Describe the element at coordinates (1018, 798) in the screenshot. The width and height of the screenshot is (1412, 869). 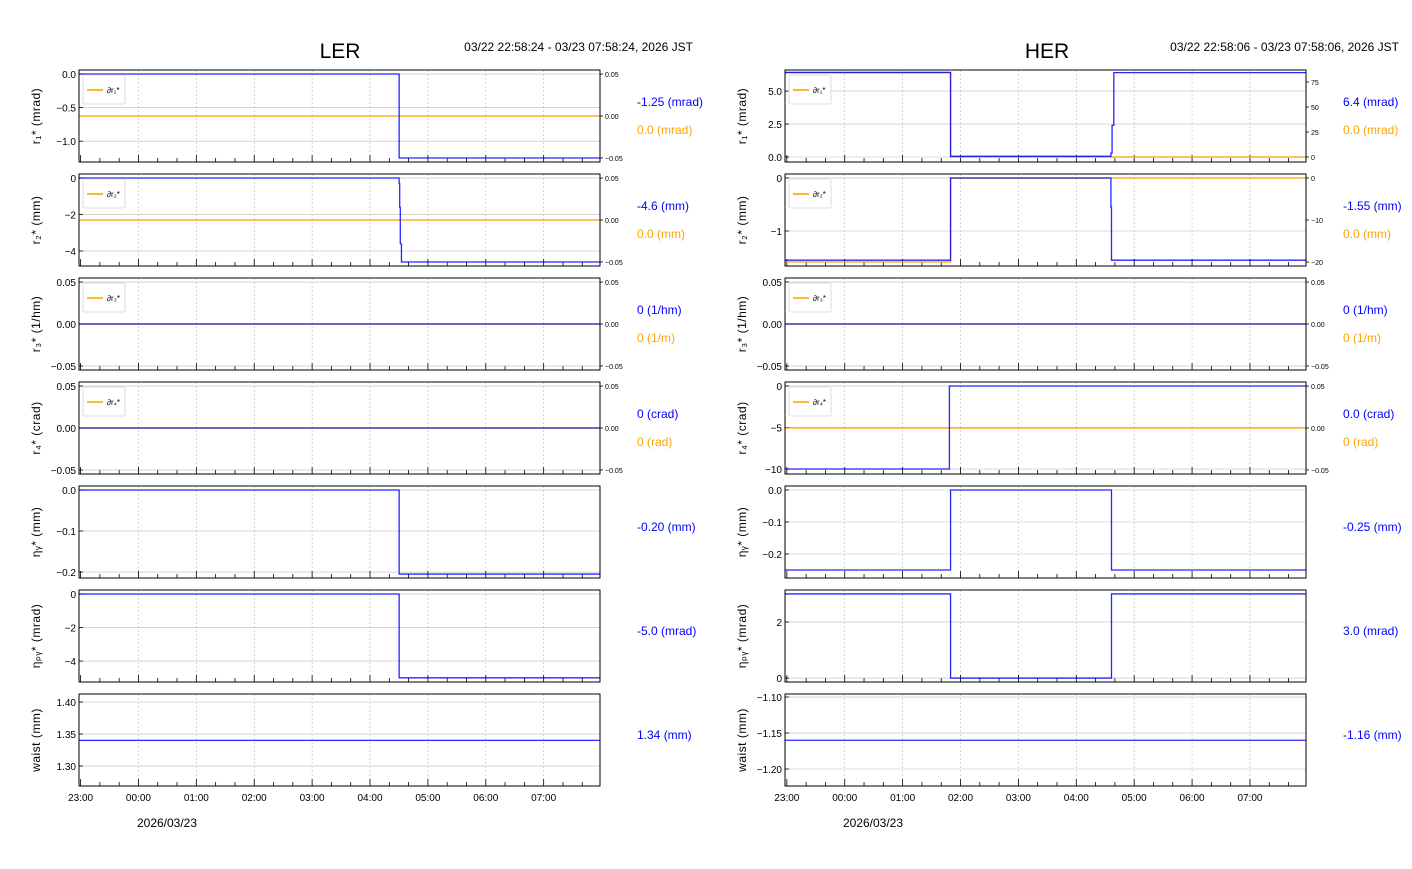
I see `x-tick-label: 03:00` at that location.